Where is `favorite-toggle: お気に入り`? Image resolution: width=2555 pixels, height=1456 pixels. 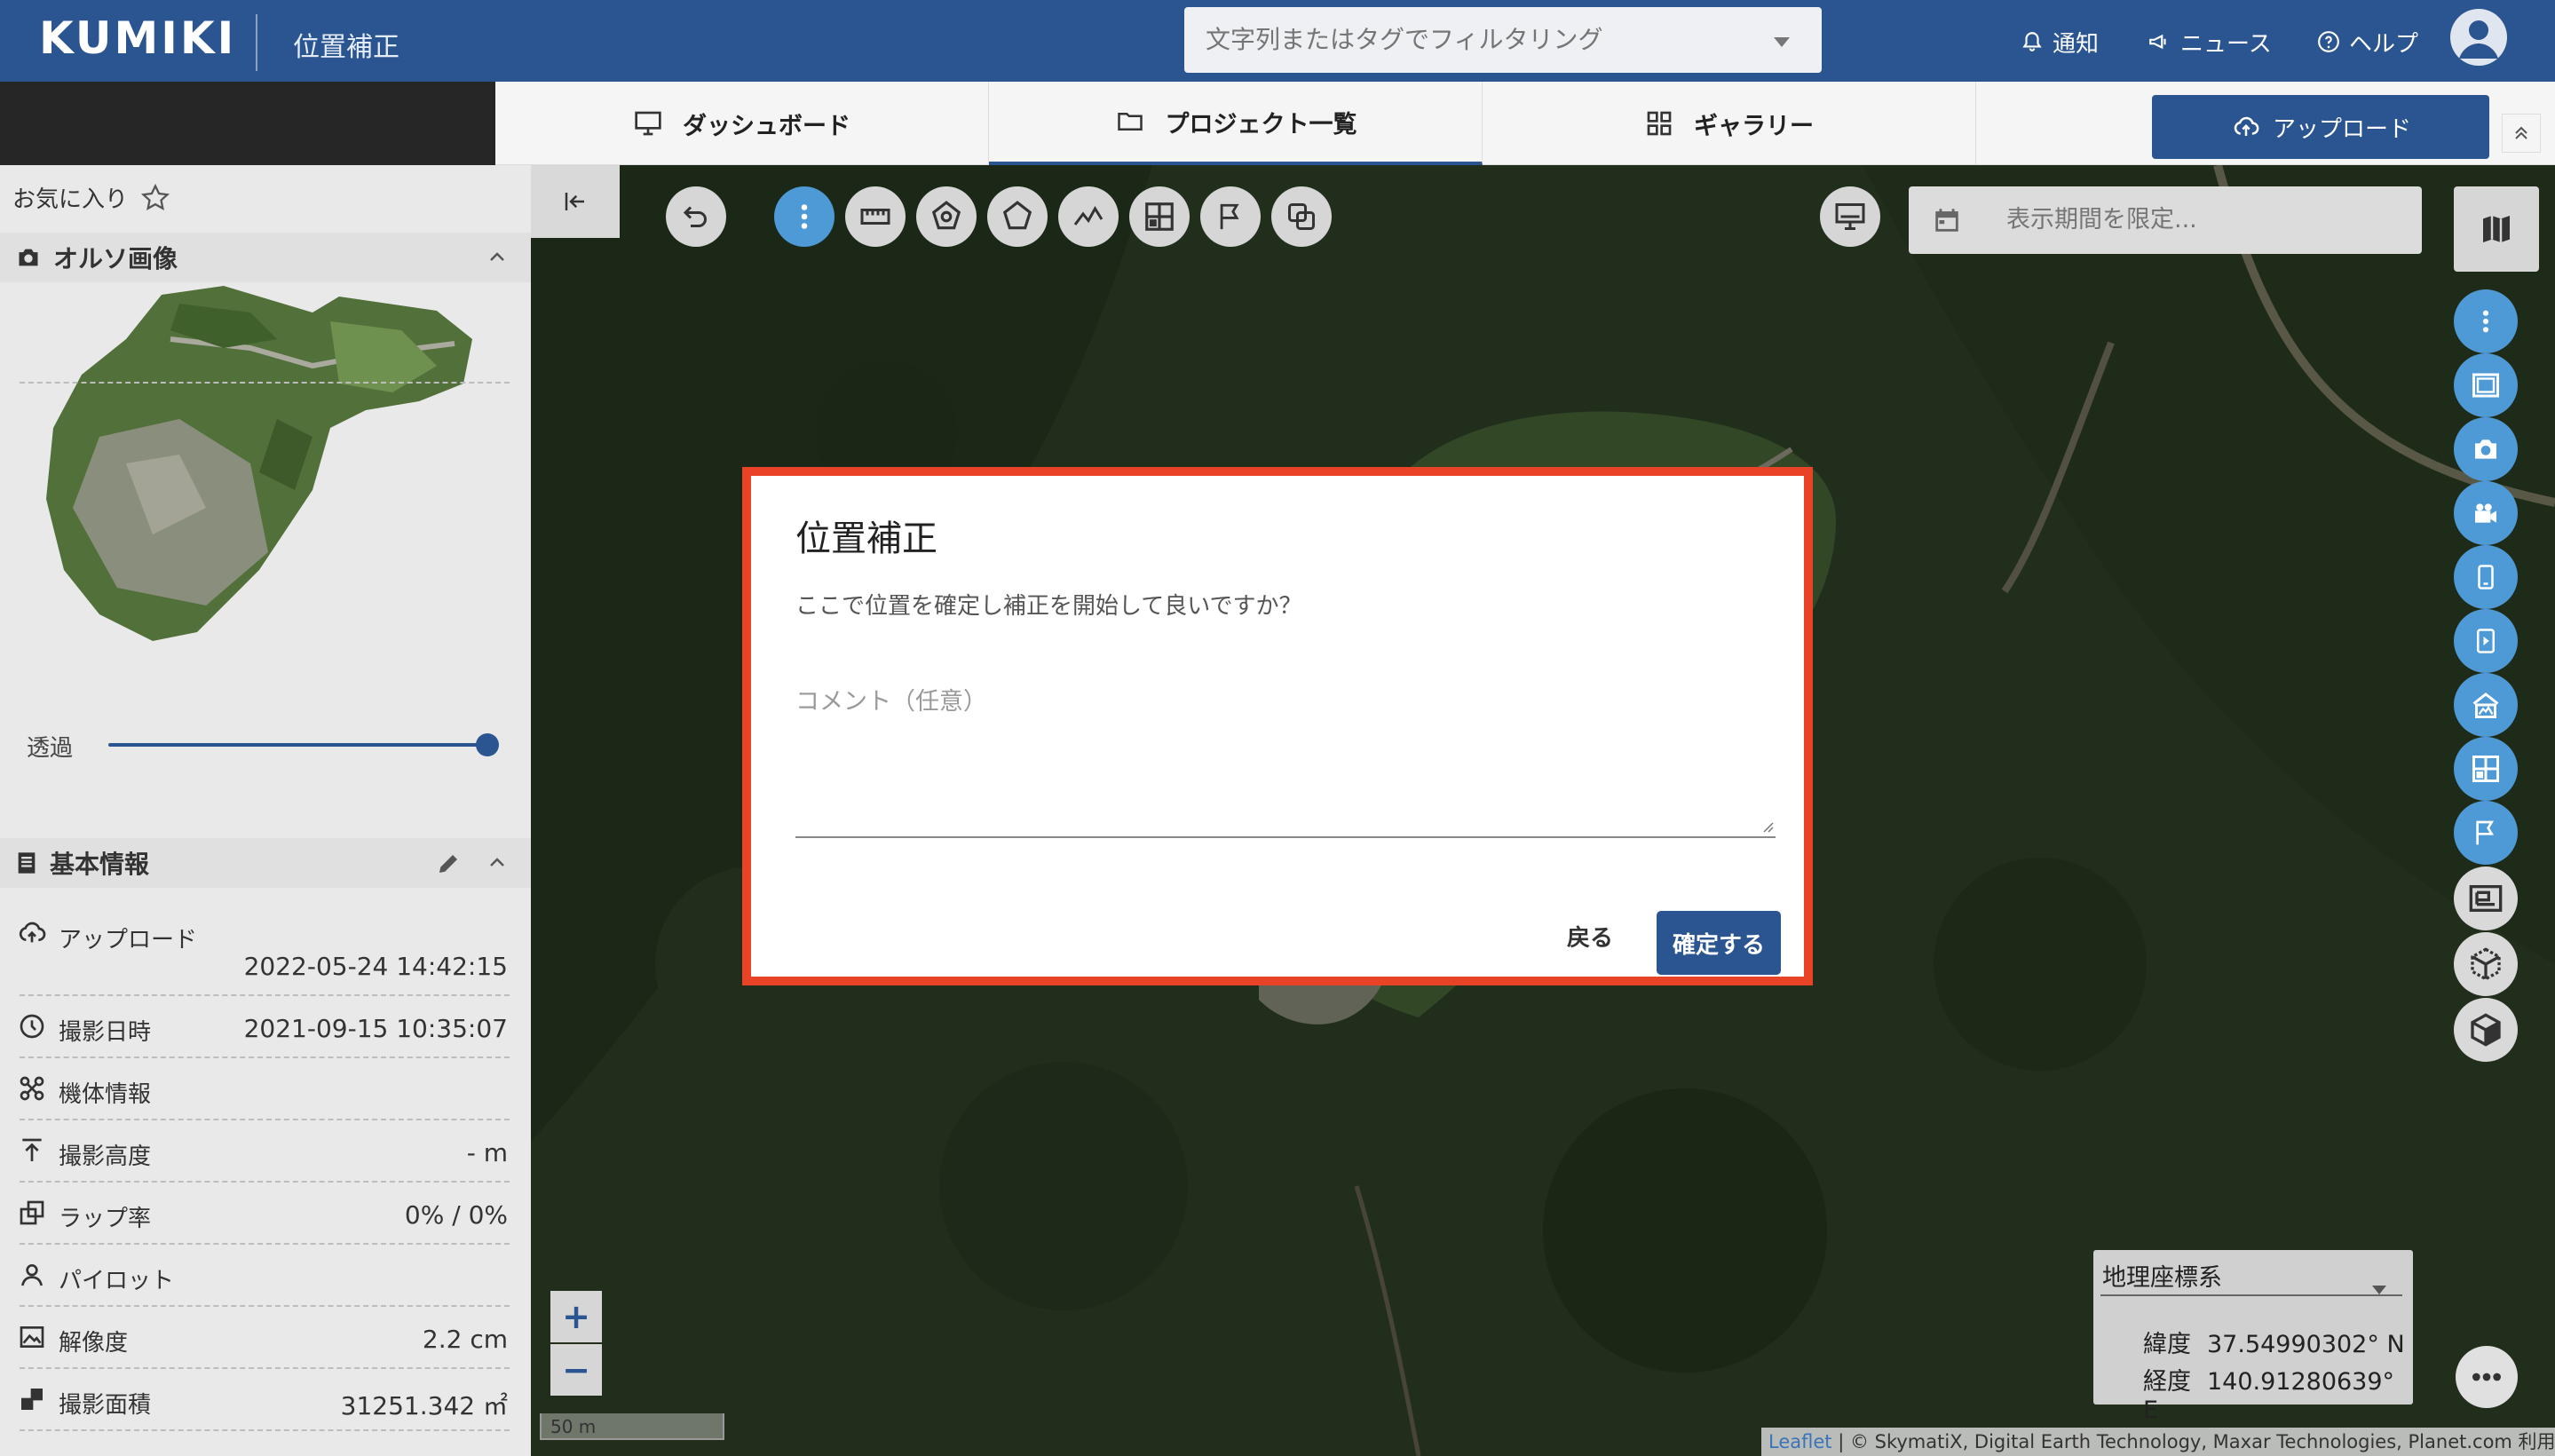
favorite-toggle: お気に入り is located at coordinates (91, 197).